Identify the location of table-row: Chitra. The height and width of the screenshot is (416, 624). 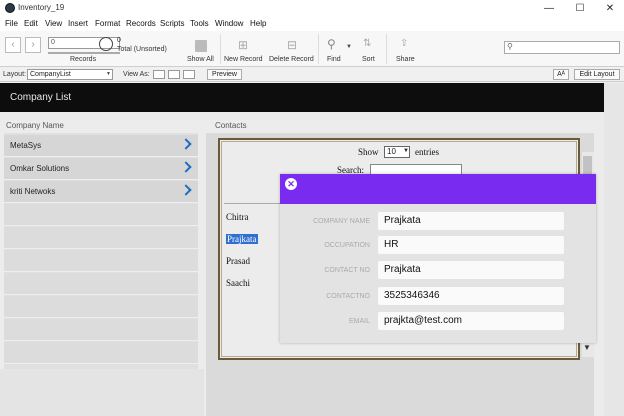
(252, 217).